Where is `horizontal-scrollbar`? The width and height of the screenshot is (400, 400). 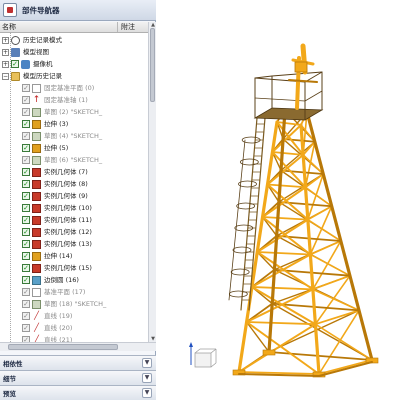
horizontal-scrollbar is located at coordinates (78, 346).